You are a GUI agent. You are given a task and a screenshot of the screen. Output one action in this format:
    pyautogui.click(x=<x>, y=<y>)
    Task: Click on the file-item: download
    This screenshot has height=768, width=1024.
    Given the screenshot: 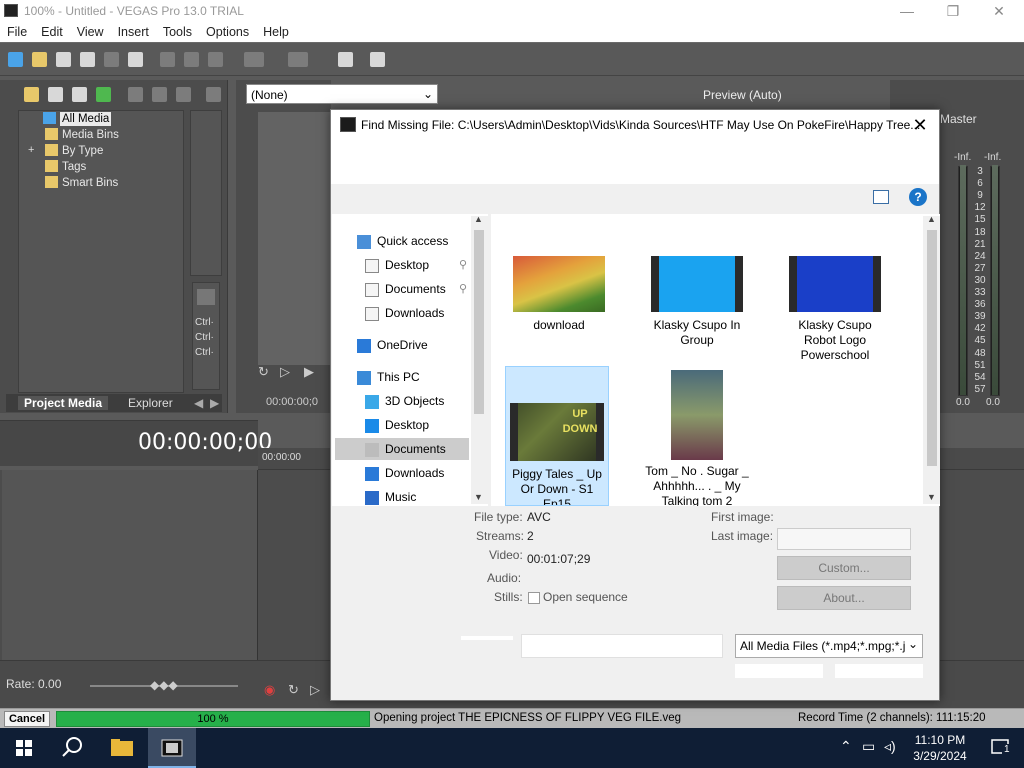 What is the action you would take?
    pyautogui.click(x=559, y=294)
    